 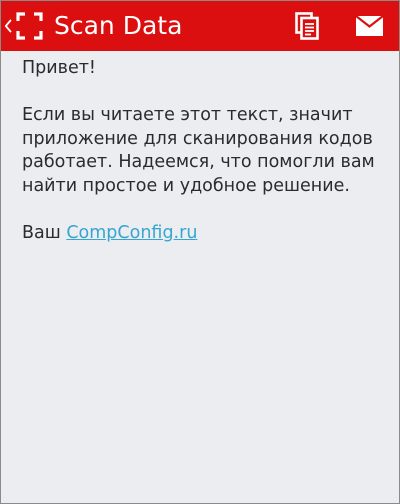 I want to click on send-email-button, so click(x=369, y=26).